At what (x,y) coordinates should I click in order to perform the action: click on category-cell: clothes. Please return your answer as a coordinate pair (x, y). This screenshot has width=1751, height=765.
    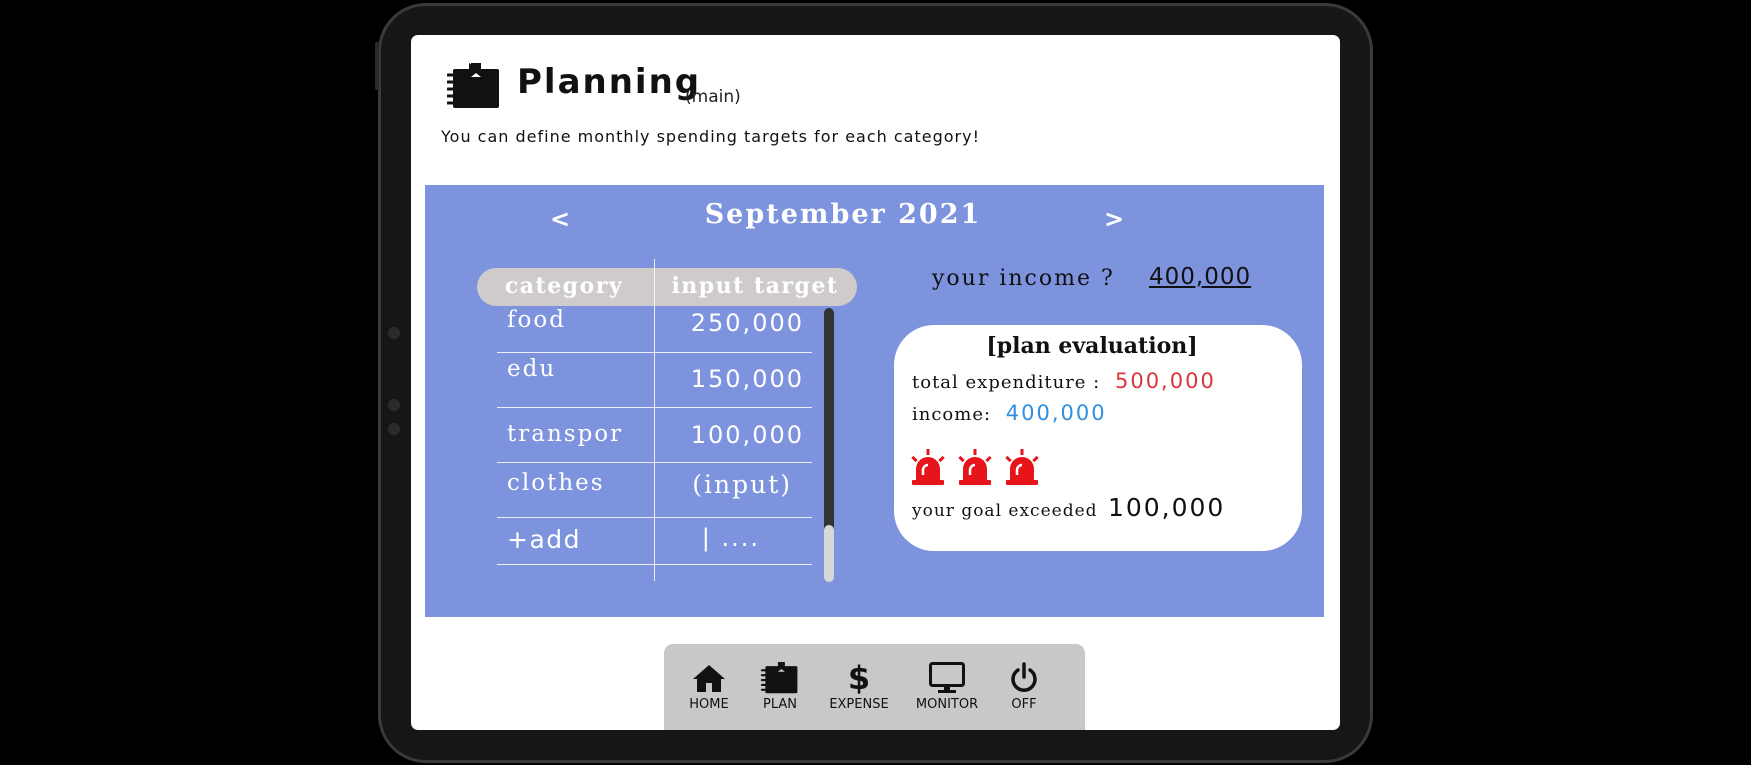
    Looking at the image, I should click on (556, 483).